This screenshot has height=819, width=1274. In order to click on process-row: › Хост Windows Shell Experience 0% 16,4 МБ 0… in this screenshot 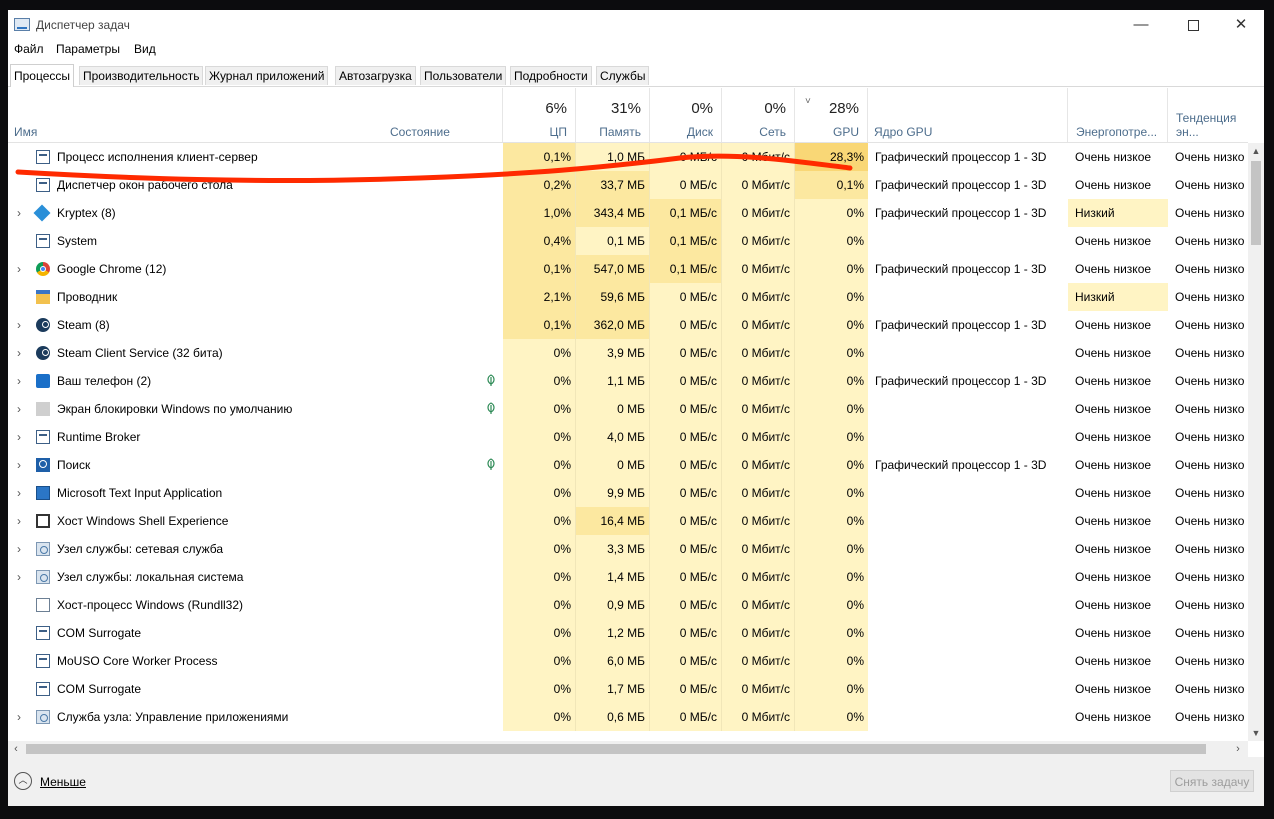, I will do `click(628, 521)`.